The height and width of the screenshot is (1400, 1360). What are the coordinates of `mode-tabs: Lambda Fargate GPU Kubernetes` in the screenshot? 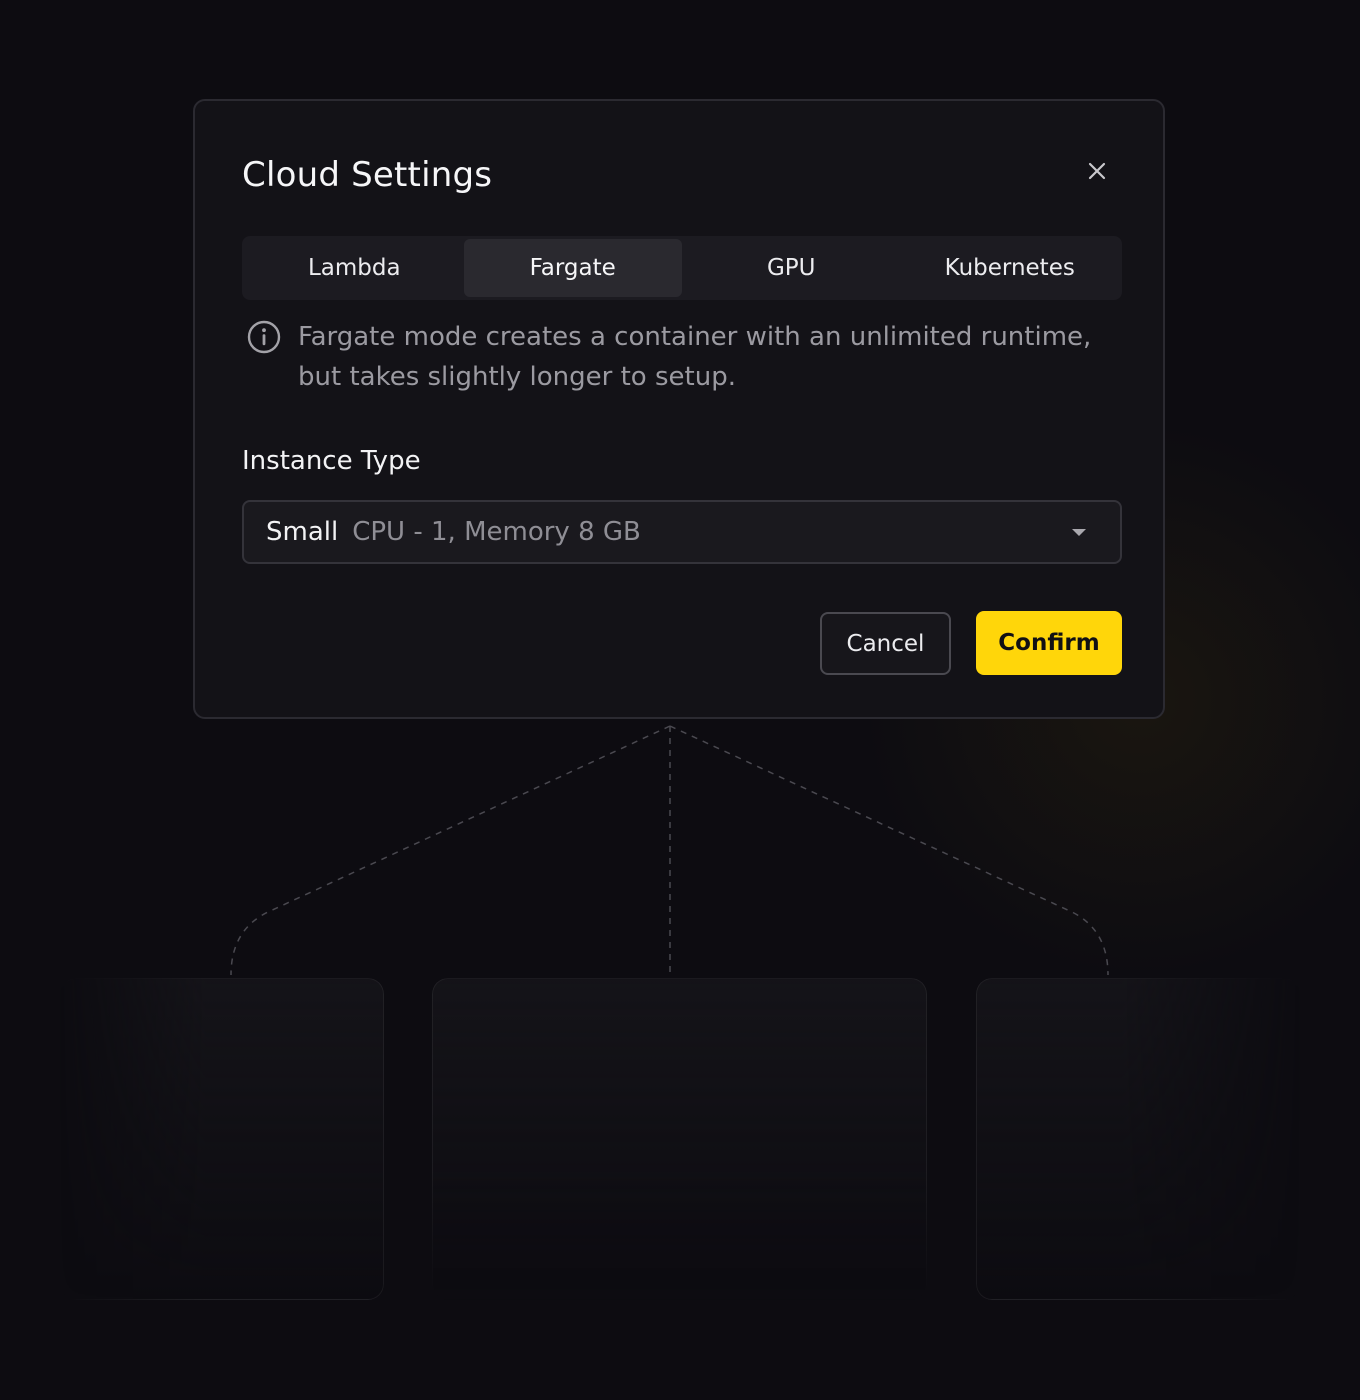 It's located at (682, 268).